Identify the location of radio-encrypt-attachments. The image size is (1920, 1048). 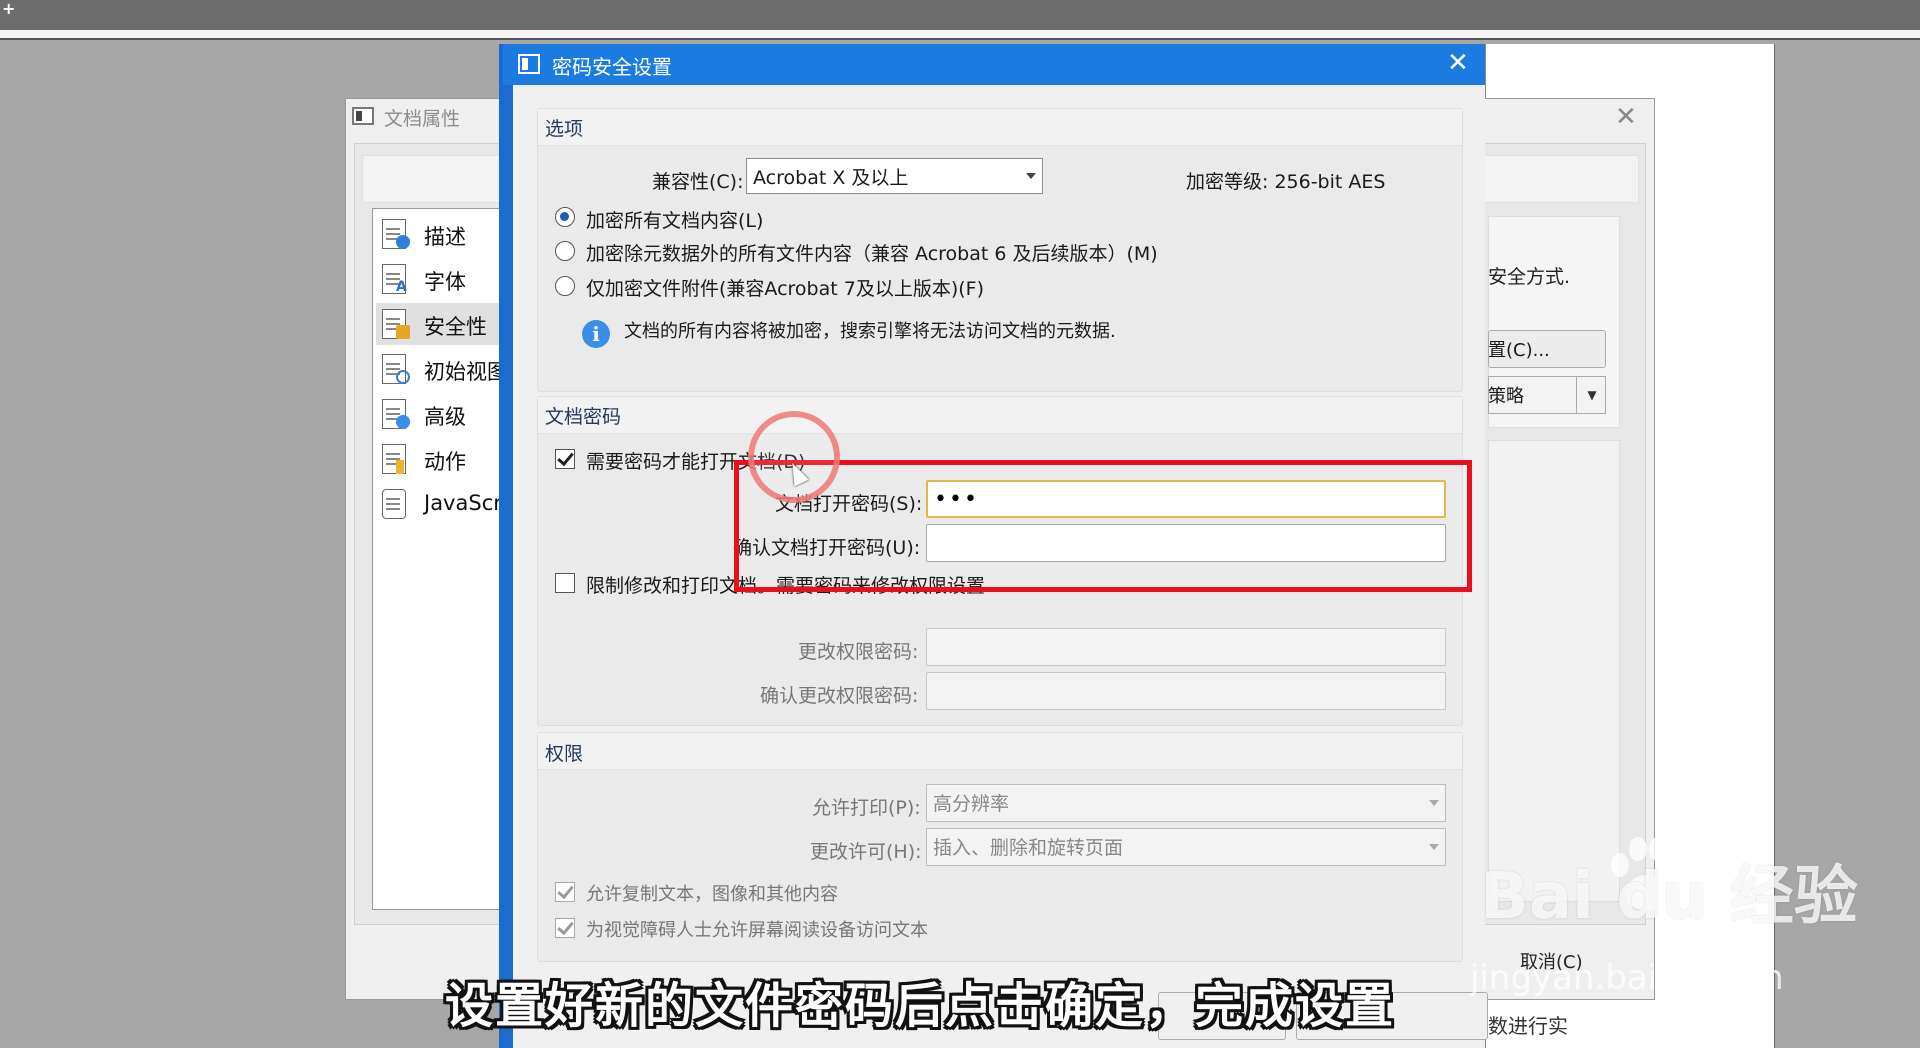
(565, 286).